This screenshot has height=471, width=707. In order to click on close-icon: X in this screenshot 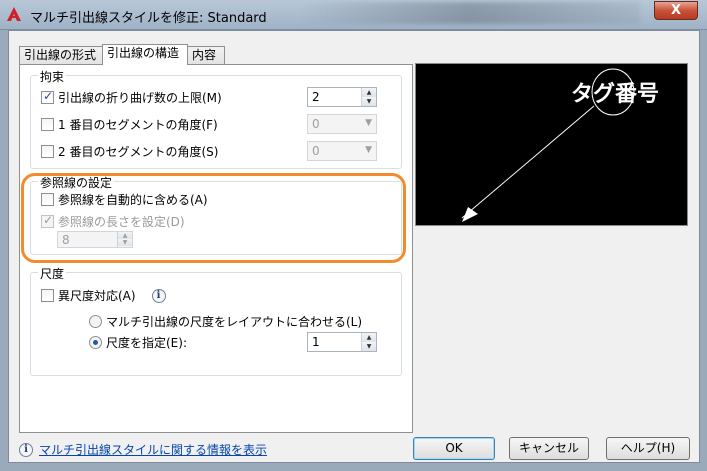, I will do `click(676, 10)`.